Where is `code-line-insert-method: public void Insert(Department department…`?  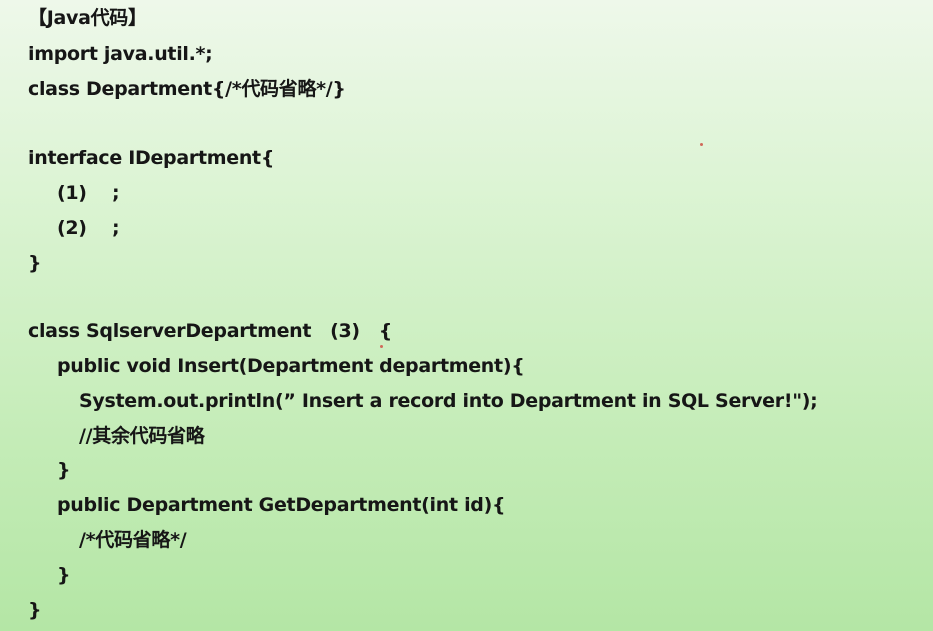 code-line-insert-method: public void Insert(Department department… is located at coordinates (291, 366).